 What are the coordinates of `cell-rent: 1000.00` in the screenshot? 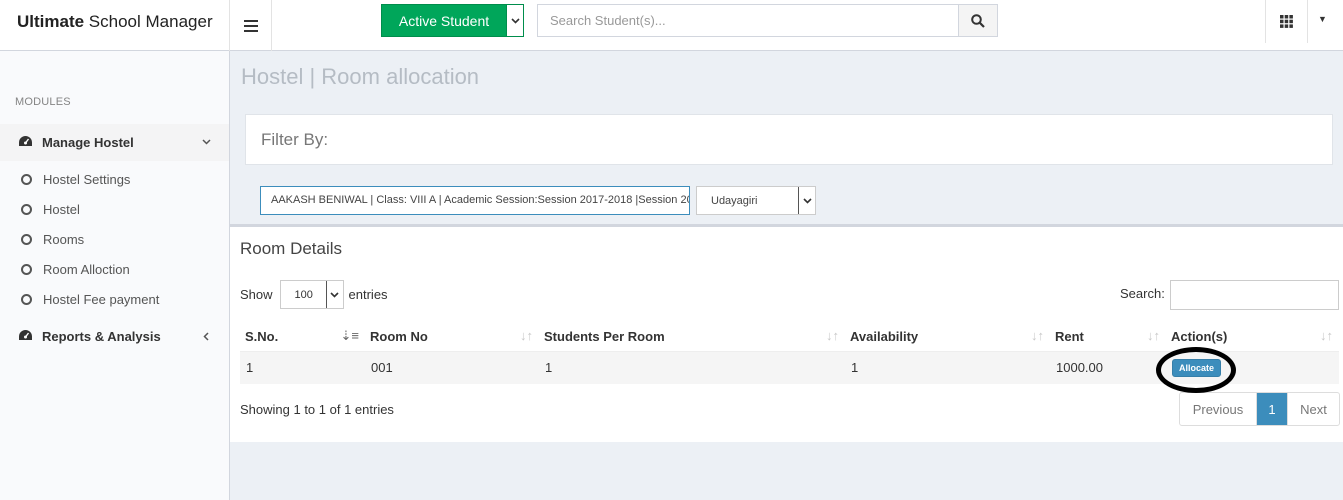 It's located at (1108, 367).